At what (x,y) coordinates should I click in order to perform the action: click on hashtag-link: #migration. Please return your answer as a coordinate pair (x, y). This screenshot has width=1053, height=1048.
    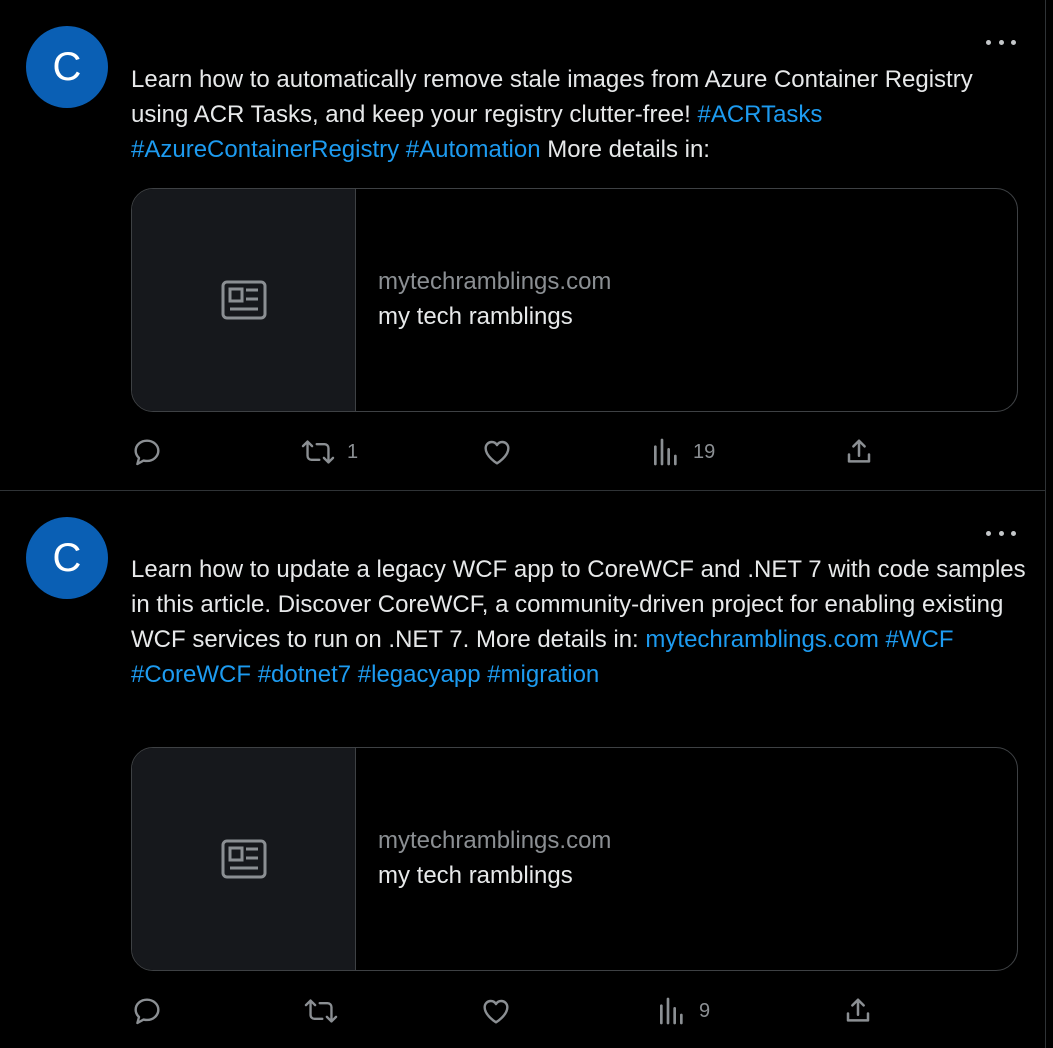
    Looking at the image, I should click on (543, 674).